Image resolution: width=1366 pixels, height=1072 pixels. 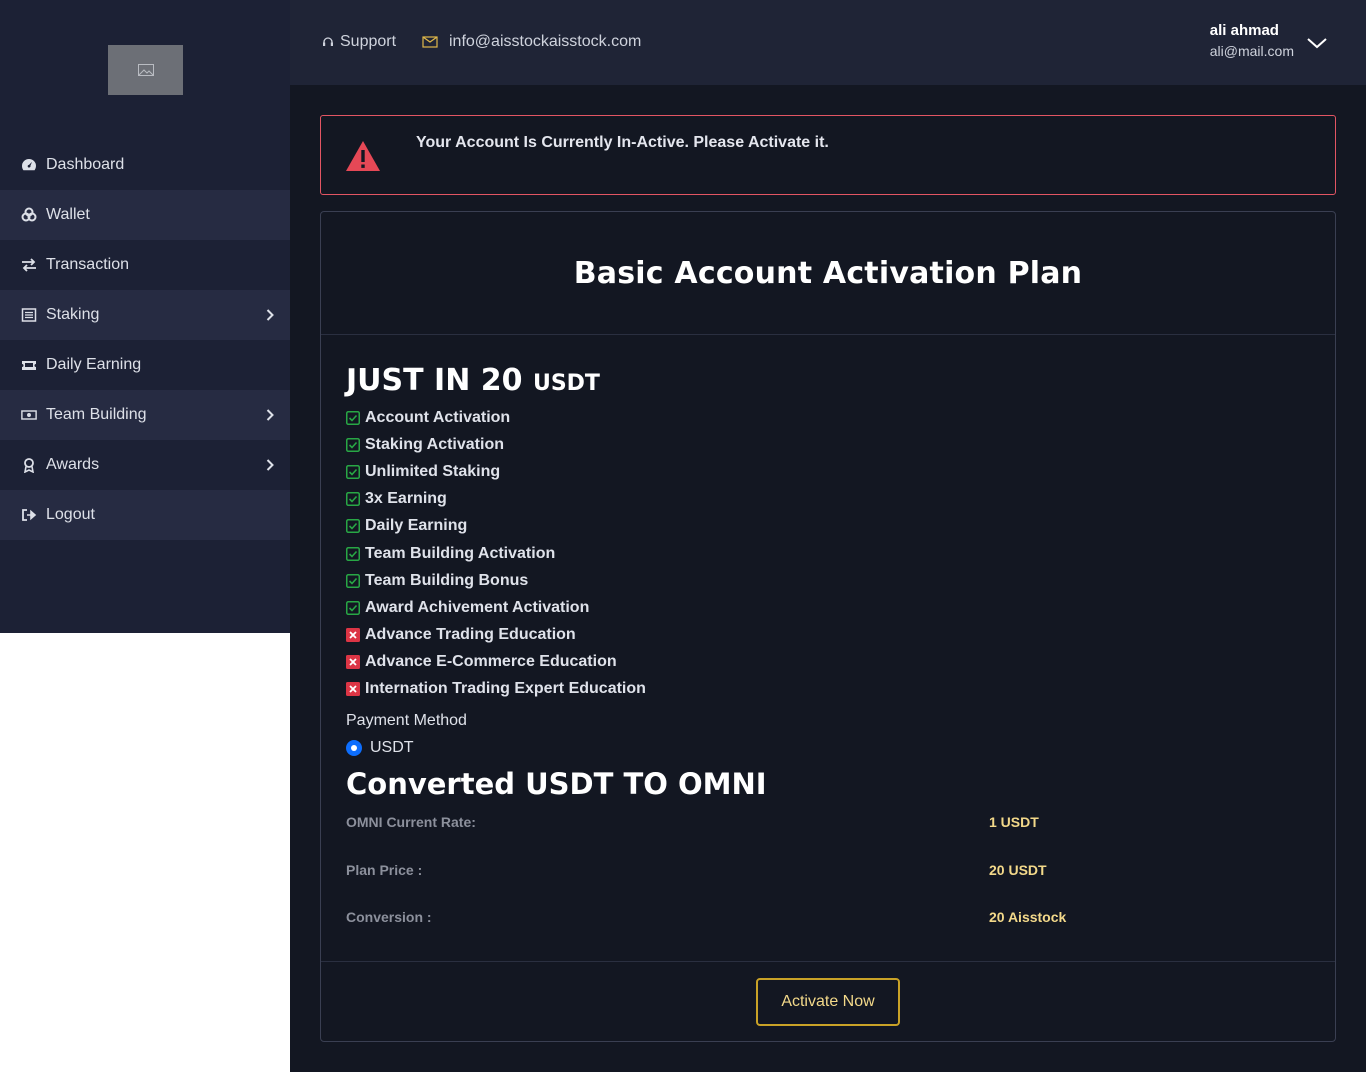 What do you see at coordinates (354, 748) in the screenshot?
I see `radio-selected` at bounding box center [354, 748].